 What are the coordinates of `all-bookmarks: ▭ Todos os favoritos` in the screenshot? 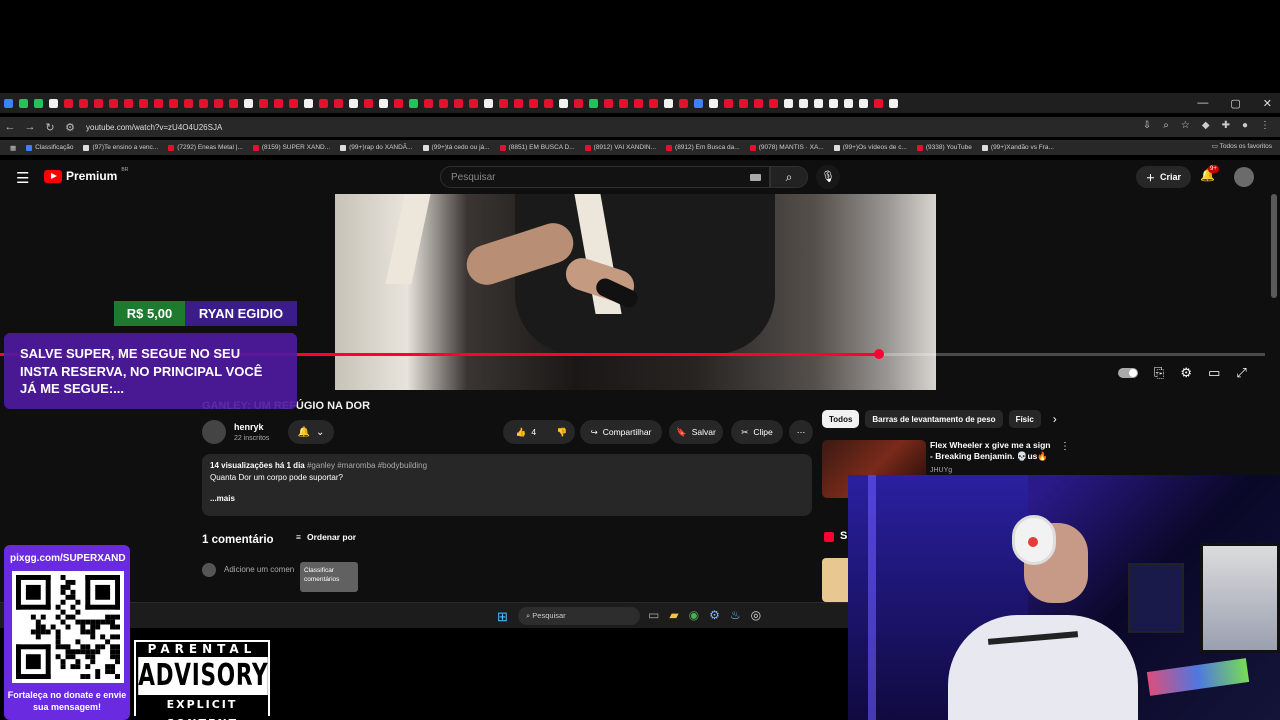 It's located at (1242, 146).